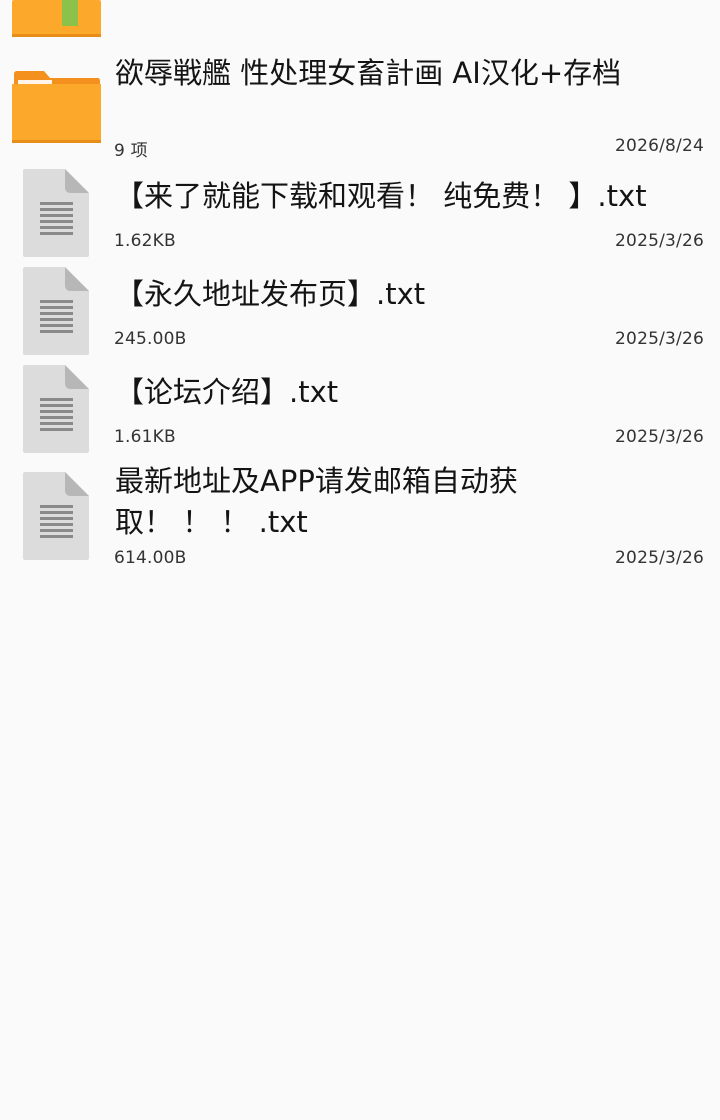 The width and height of the screenshot is (720, 1120). What do you see at coordinates (368, 73) in the screenshot?
I see `folder-name: 欲辱戦艦 性处理女畜計画 AI汉化+存档` at bounding box center [368, 73].